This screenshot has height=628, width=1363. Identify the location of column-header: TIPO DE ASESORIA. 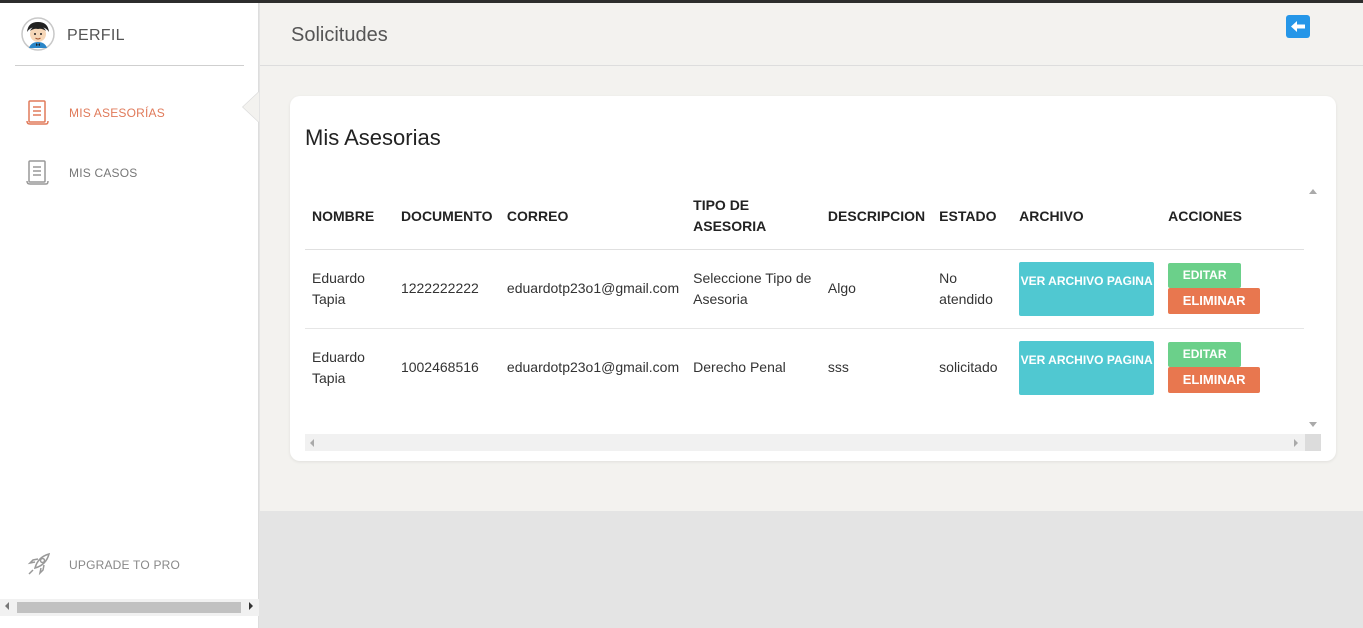
(753, 217).